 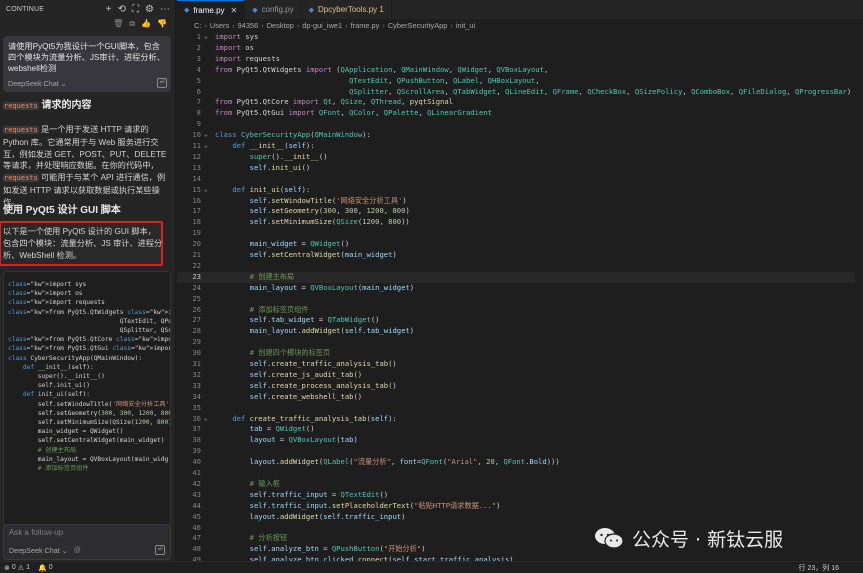 I want to click on response-heading-requests: requests 请求的内容, so click(x=47, y=105).